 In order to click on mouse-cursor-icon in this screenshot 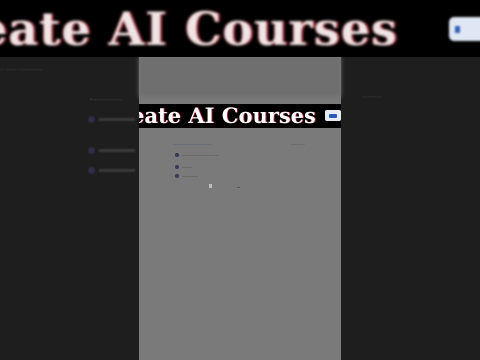, I will do `click(210, 186)`.